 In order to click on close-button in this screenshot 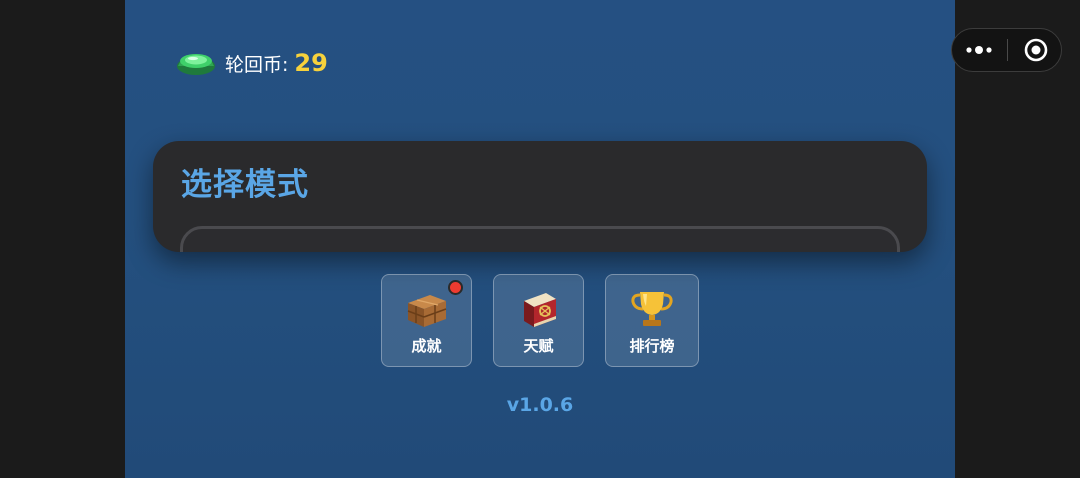, I will do `click(1035, 50)`.